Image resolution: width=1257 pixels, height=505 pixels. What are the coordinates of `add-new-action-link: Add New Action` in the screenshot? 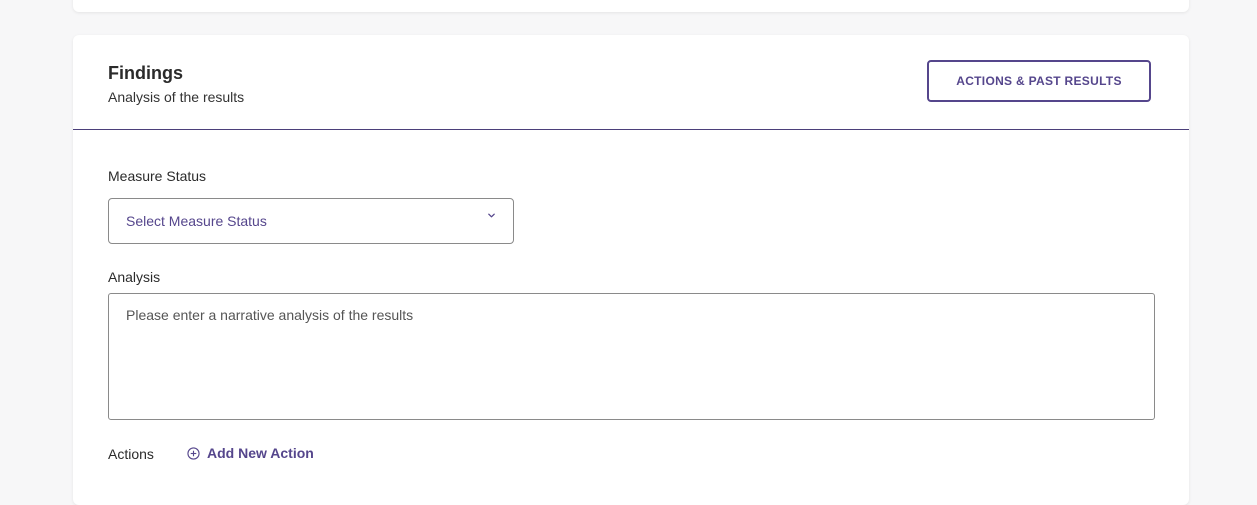 It's located at (250, 453).